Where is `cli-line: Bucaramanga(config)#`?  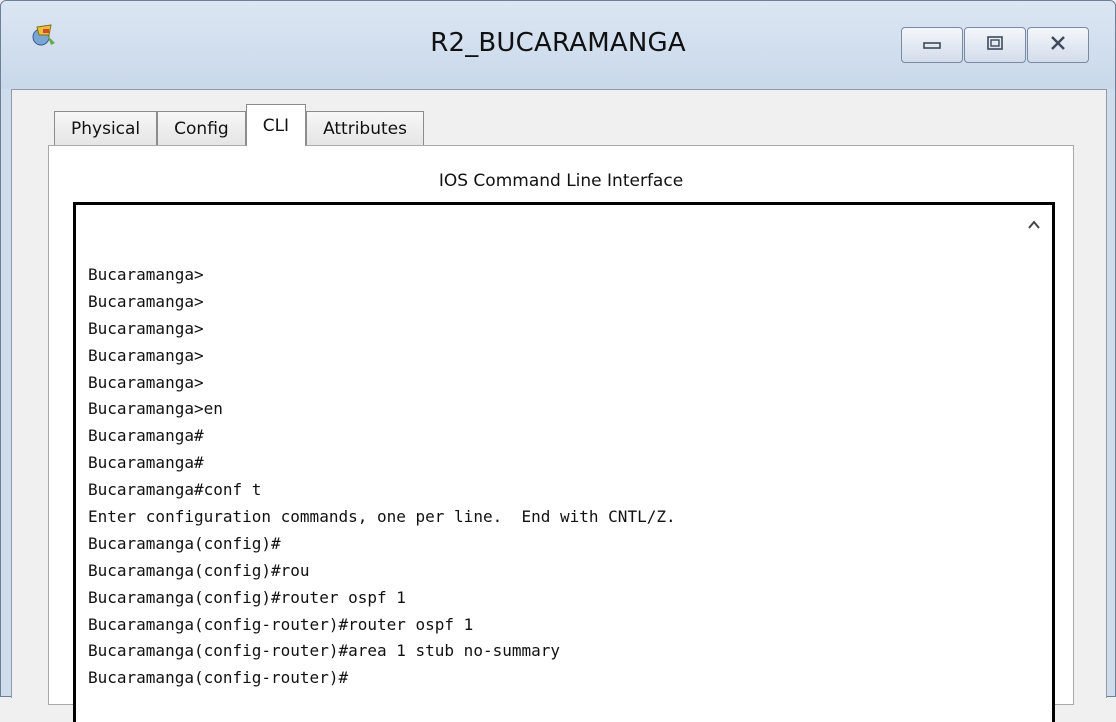
cli-line: Bucaramanga(config)# is located at coordinates (184, 543).